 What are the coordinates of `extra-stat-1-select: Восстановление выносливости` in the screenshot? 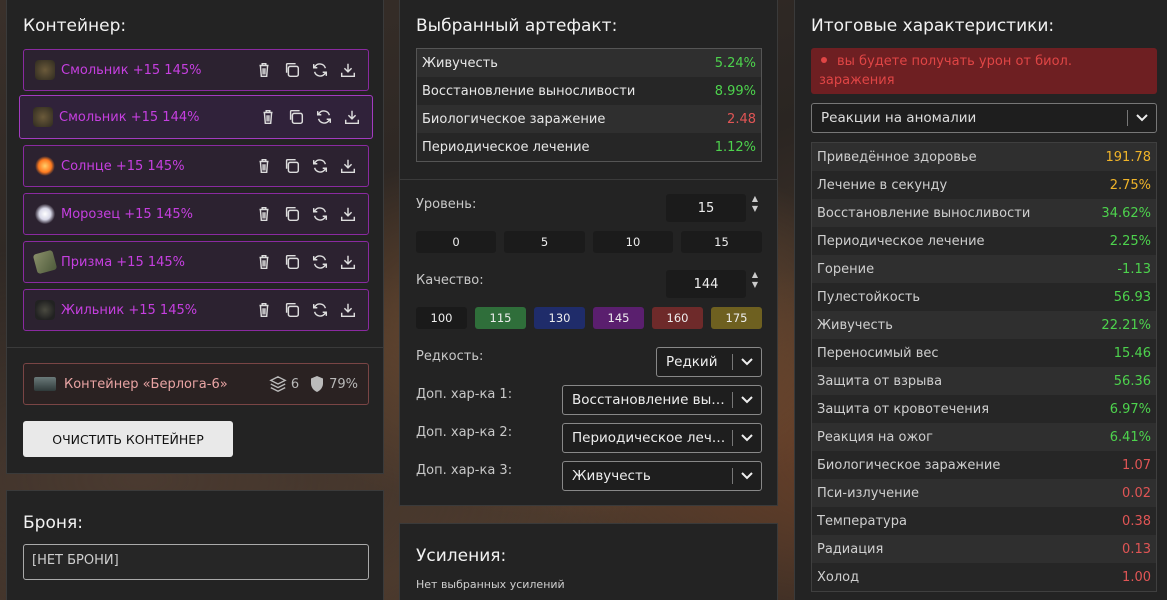 It's located at (662, 400).